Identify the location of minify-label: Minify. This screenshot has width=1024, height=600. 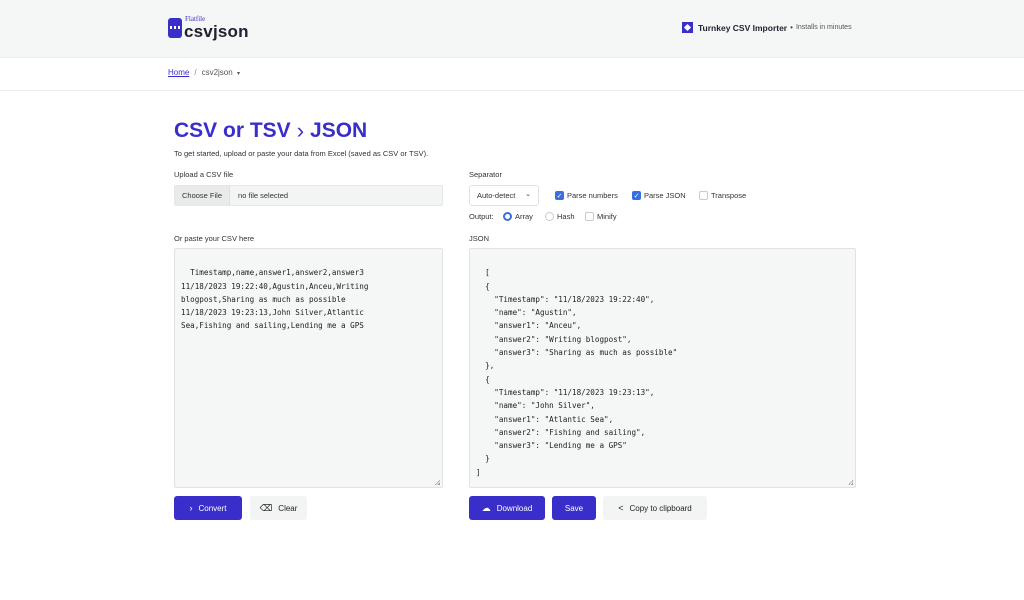
(607, 216).